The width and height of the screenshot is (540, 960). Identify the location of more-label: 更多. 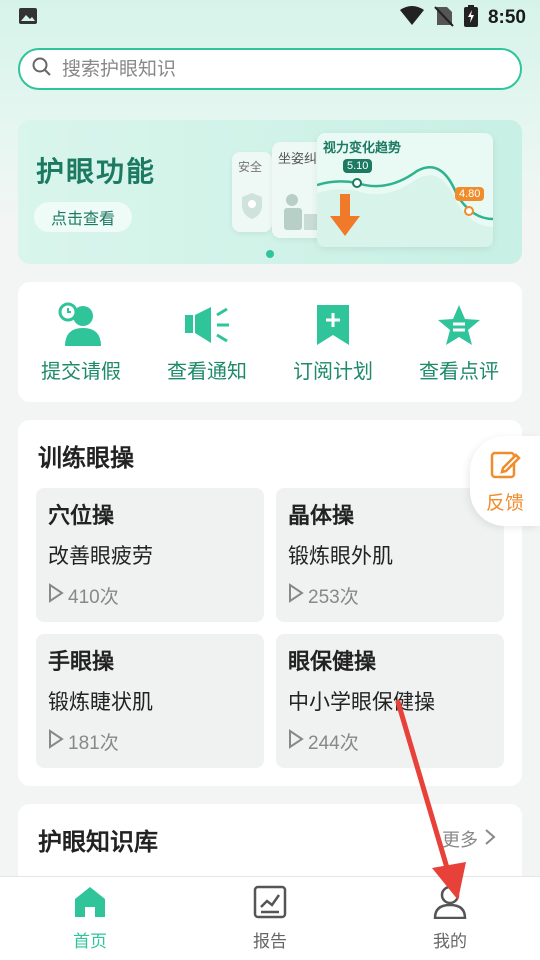
(460, 840).